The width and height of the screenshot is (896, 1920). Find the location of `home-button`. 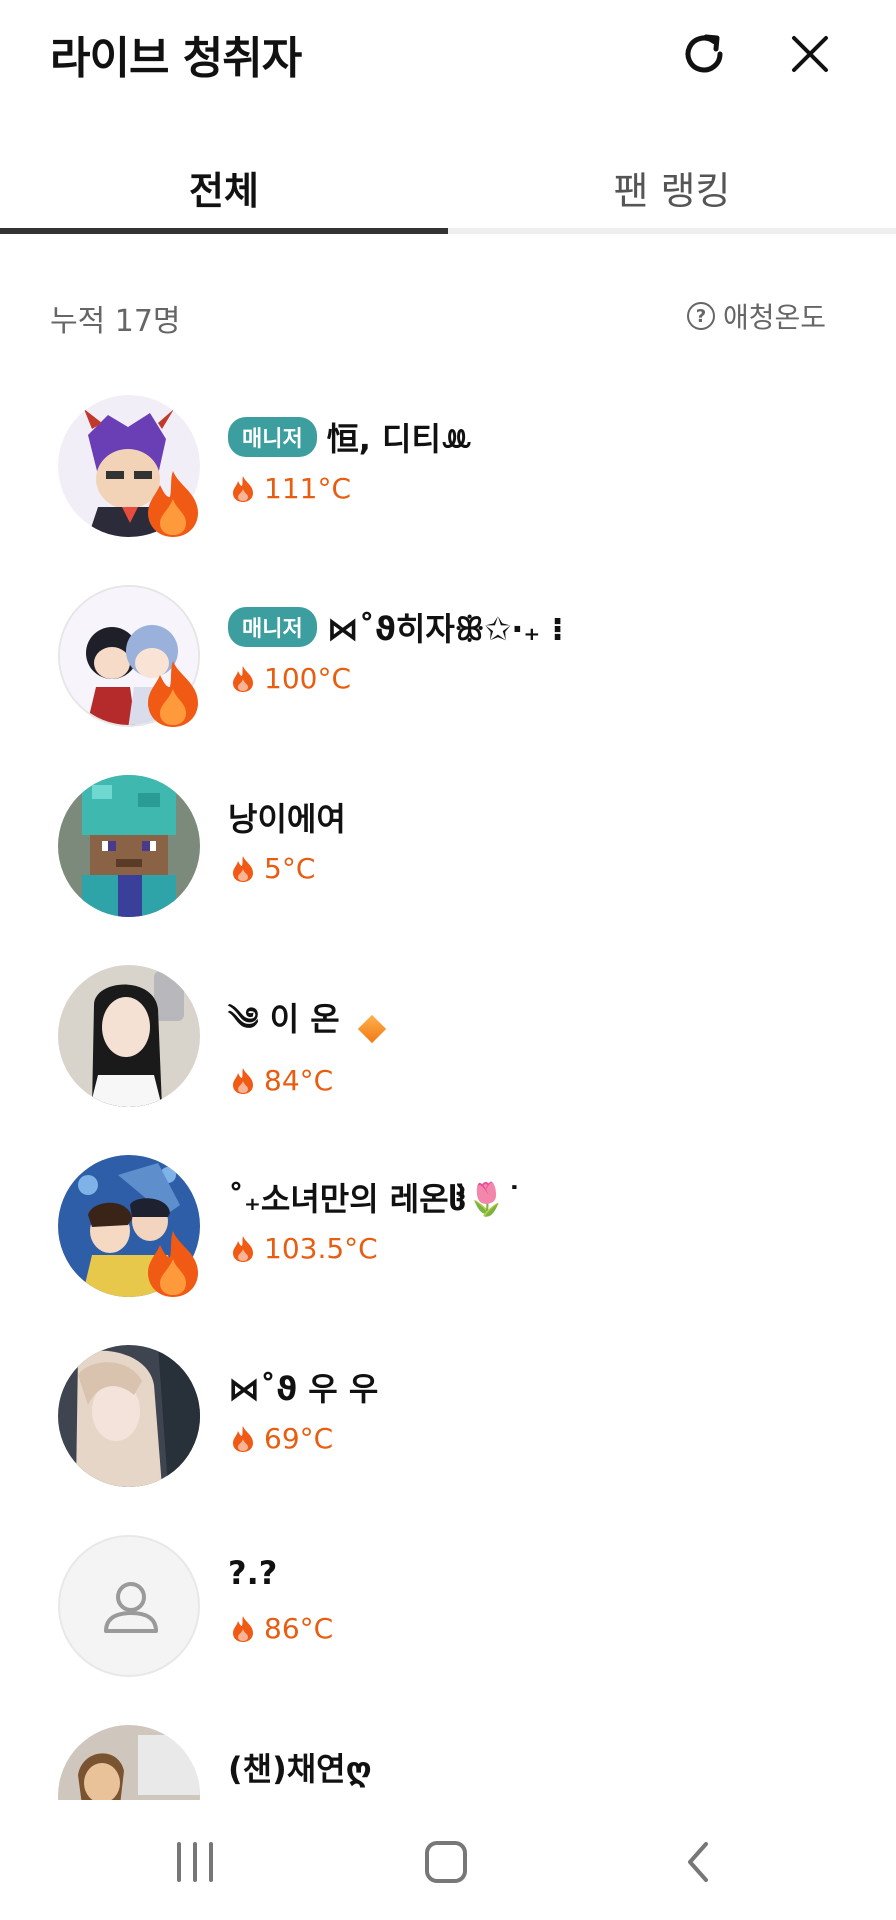

home-button is located at coordinates (446, 1862).